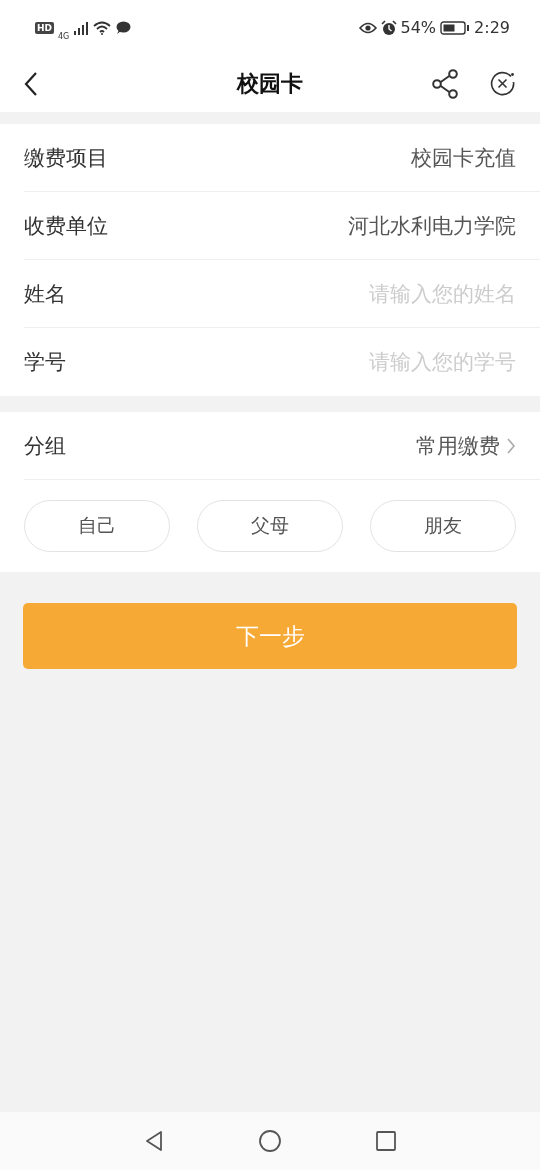  Describe the element at coordinates (45, 446) in the screenshot. I see `field-label: 分组` at that location.